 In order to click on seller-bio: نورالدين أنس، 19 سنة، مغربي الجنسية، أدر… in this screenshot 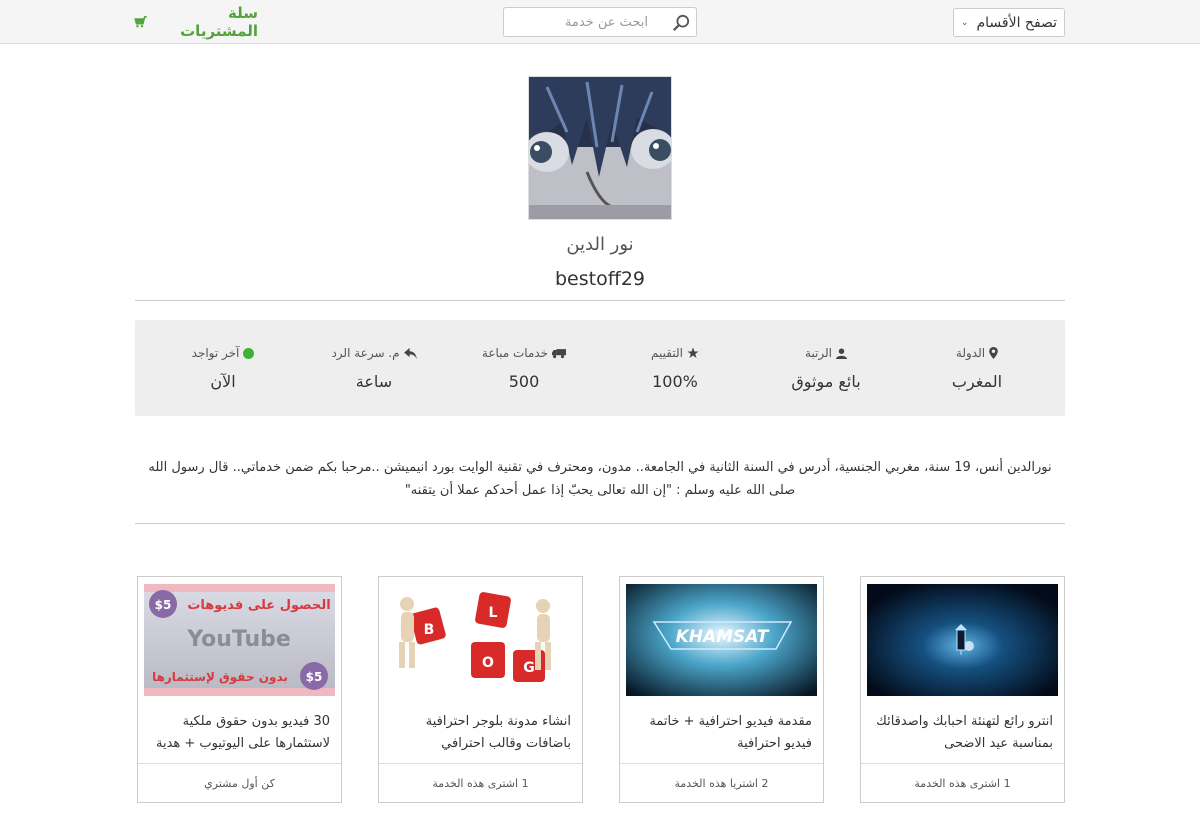, I will do `click(600, 479)`.